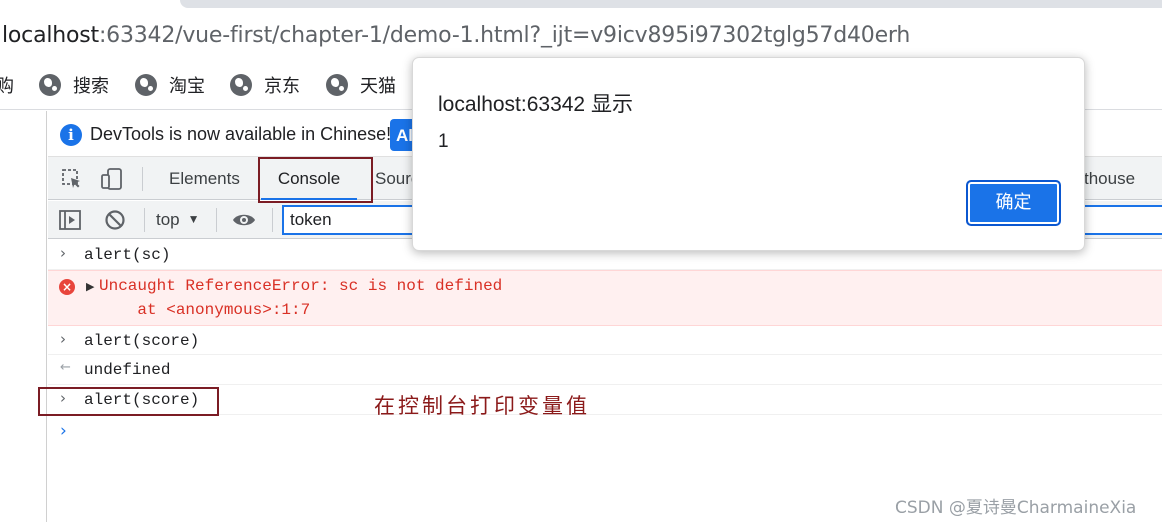  What do you see at coordinates (378, 86) in the screenshot?
I see `bookmark-label: 天猫` at bounding box center [378, 86].